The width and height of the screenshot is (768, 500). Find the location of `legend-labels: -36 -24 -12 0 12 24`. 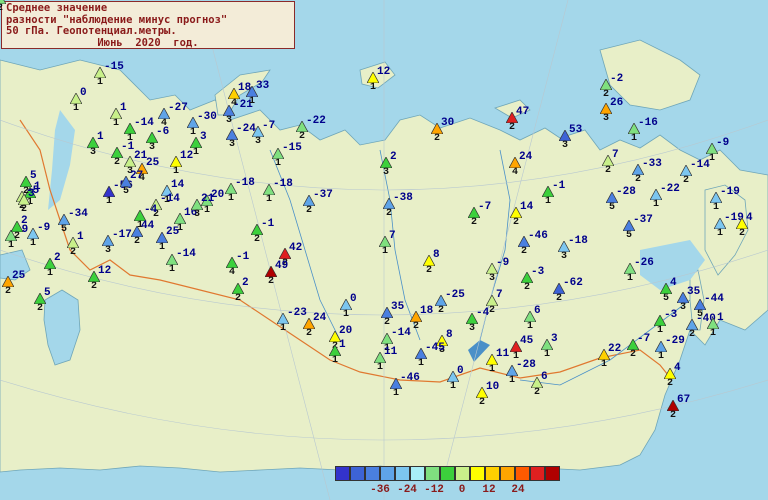

legend-labels: -36 -24 -12 0 12 24 is located at coordinates (452, 491).